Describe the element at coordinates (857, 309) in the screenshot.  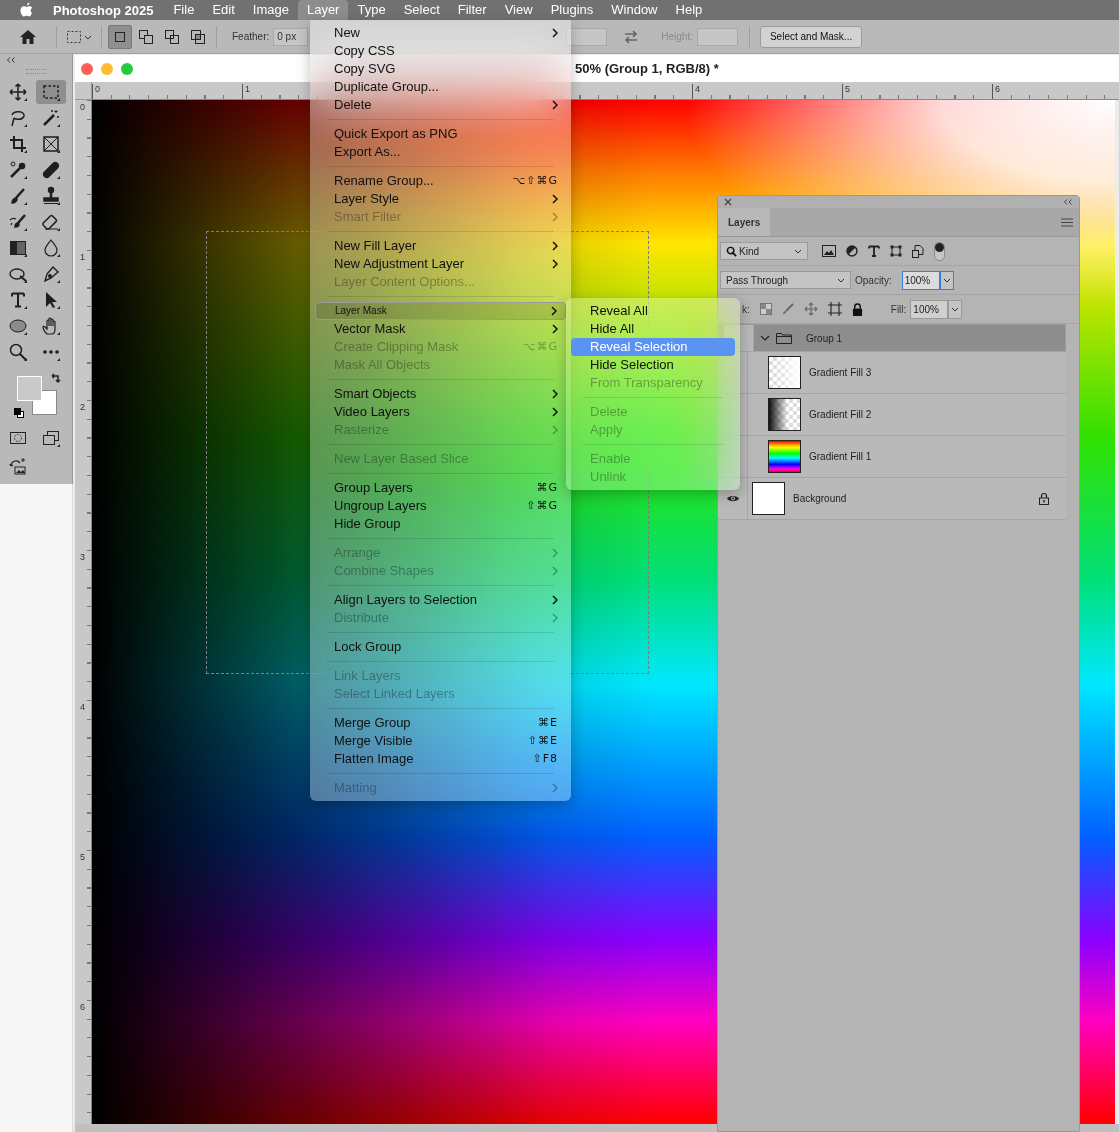
I see `lock-icon` at that location.